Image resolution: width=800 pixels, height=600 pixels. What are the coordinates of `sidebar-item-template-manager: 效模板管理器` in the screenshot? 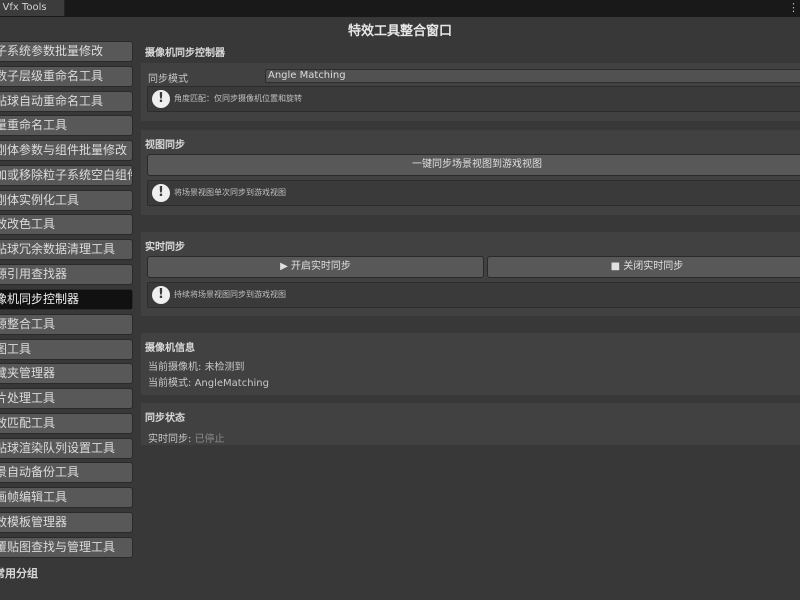 It's located at (66, 522).